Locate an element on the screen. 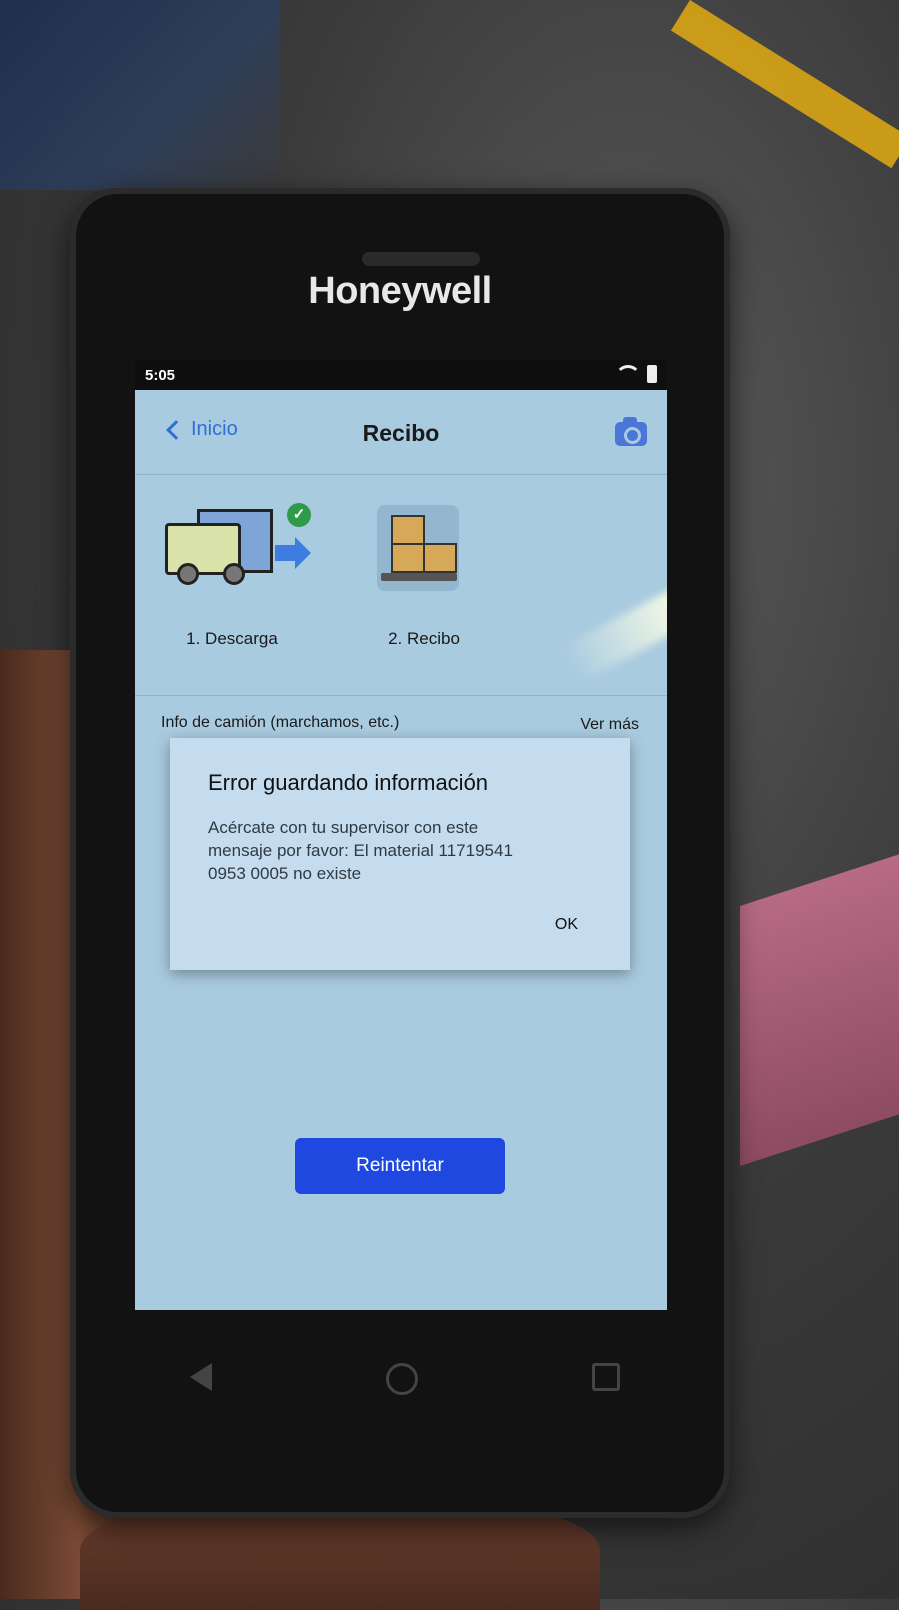 The width and height of the screenshot is (899, 1610). arrow-right-icon is located at coordinates (293, 553).